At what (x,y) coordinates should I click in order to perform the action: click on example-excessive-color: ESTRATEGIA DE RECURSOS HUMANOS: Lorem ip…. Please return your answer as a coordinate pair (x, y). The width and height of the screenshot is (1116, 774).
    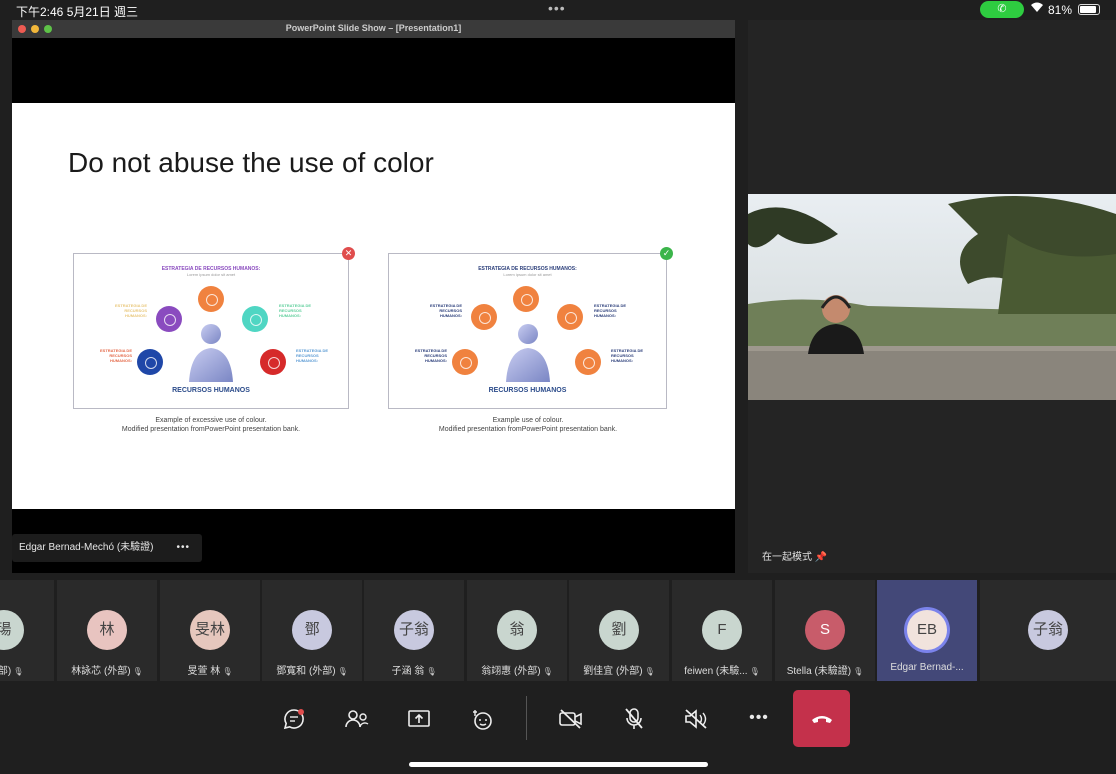
    Looking at the image, I should click on (211, 331).